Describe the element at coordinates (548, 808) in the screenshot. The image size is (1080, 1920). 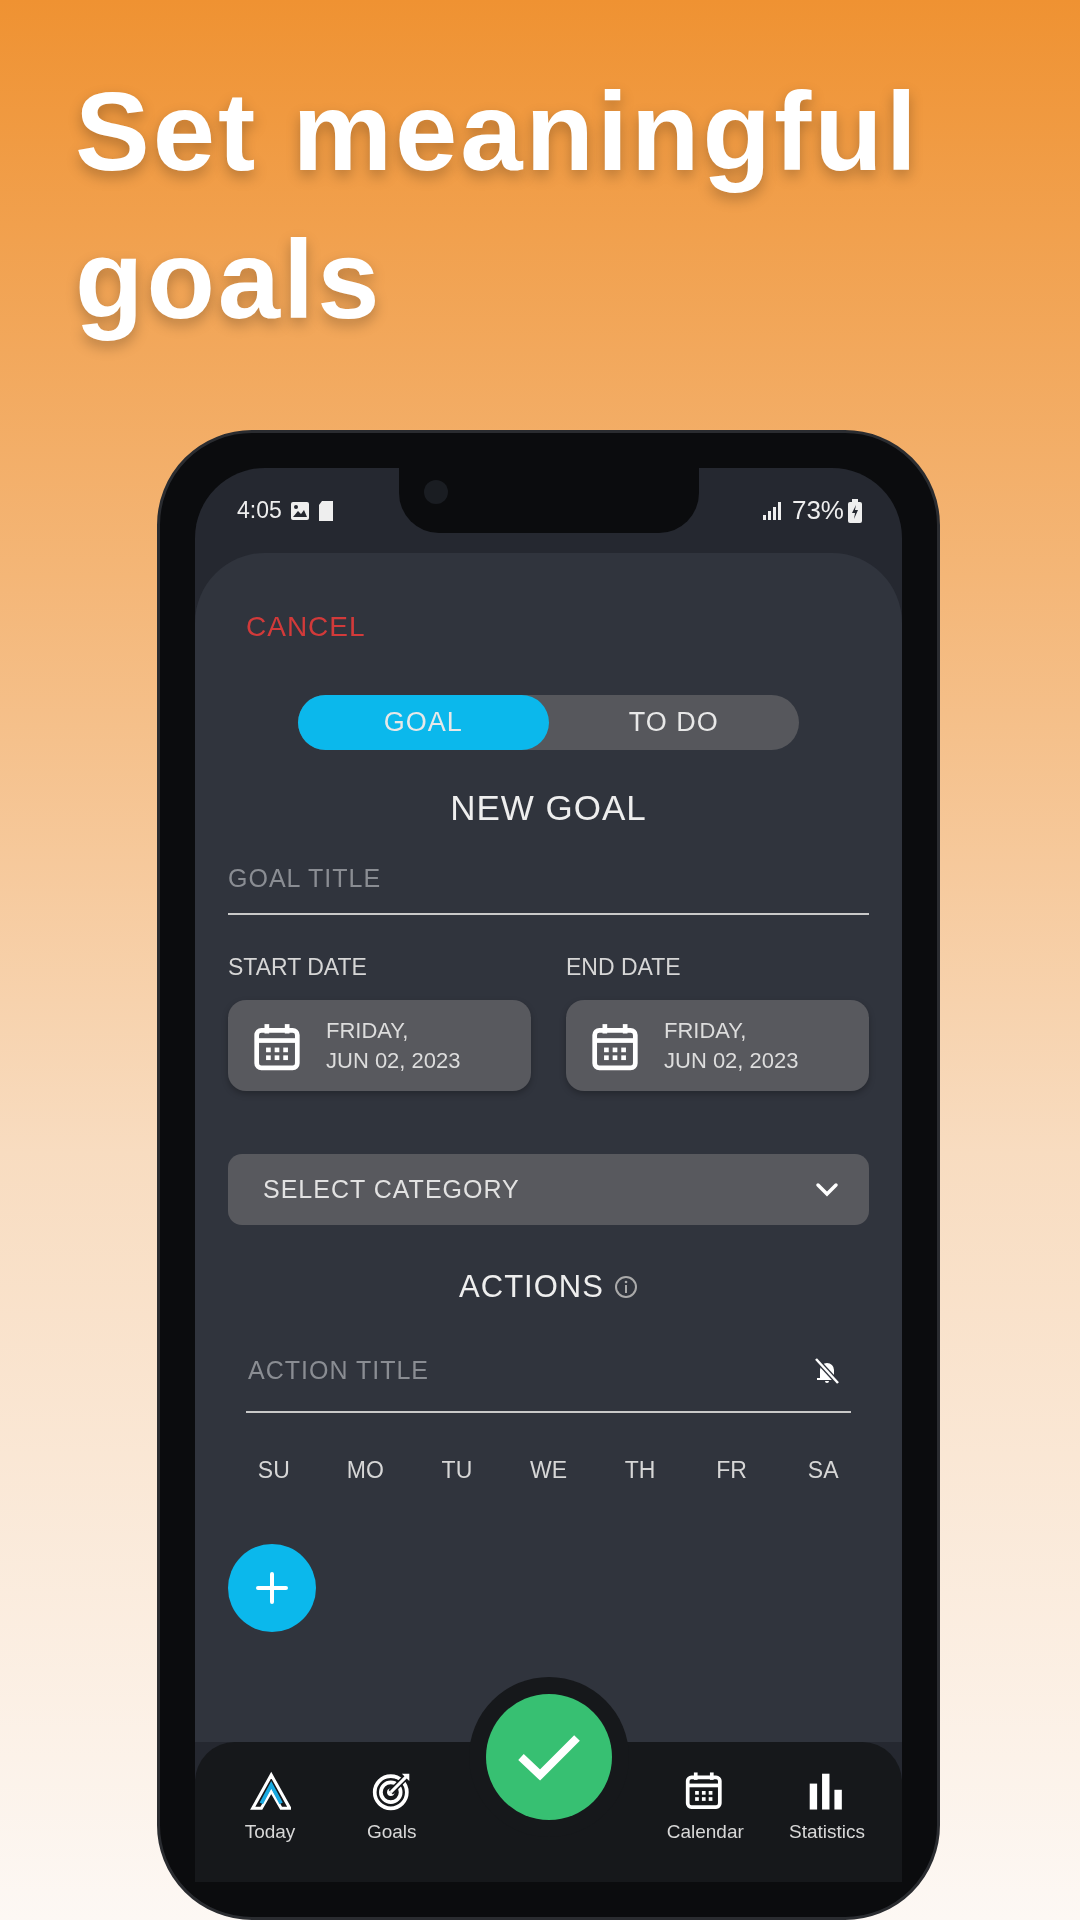
I see `form-title: NEW GOAL` at that location.